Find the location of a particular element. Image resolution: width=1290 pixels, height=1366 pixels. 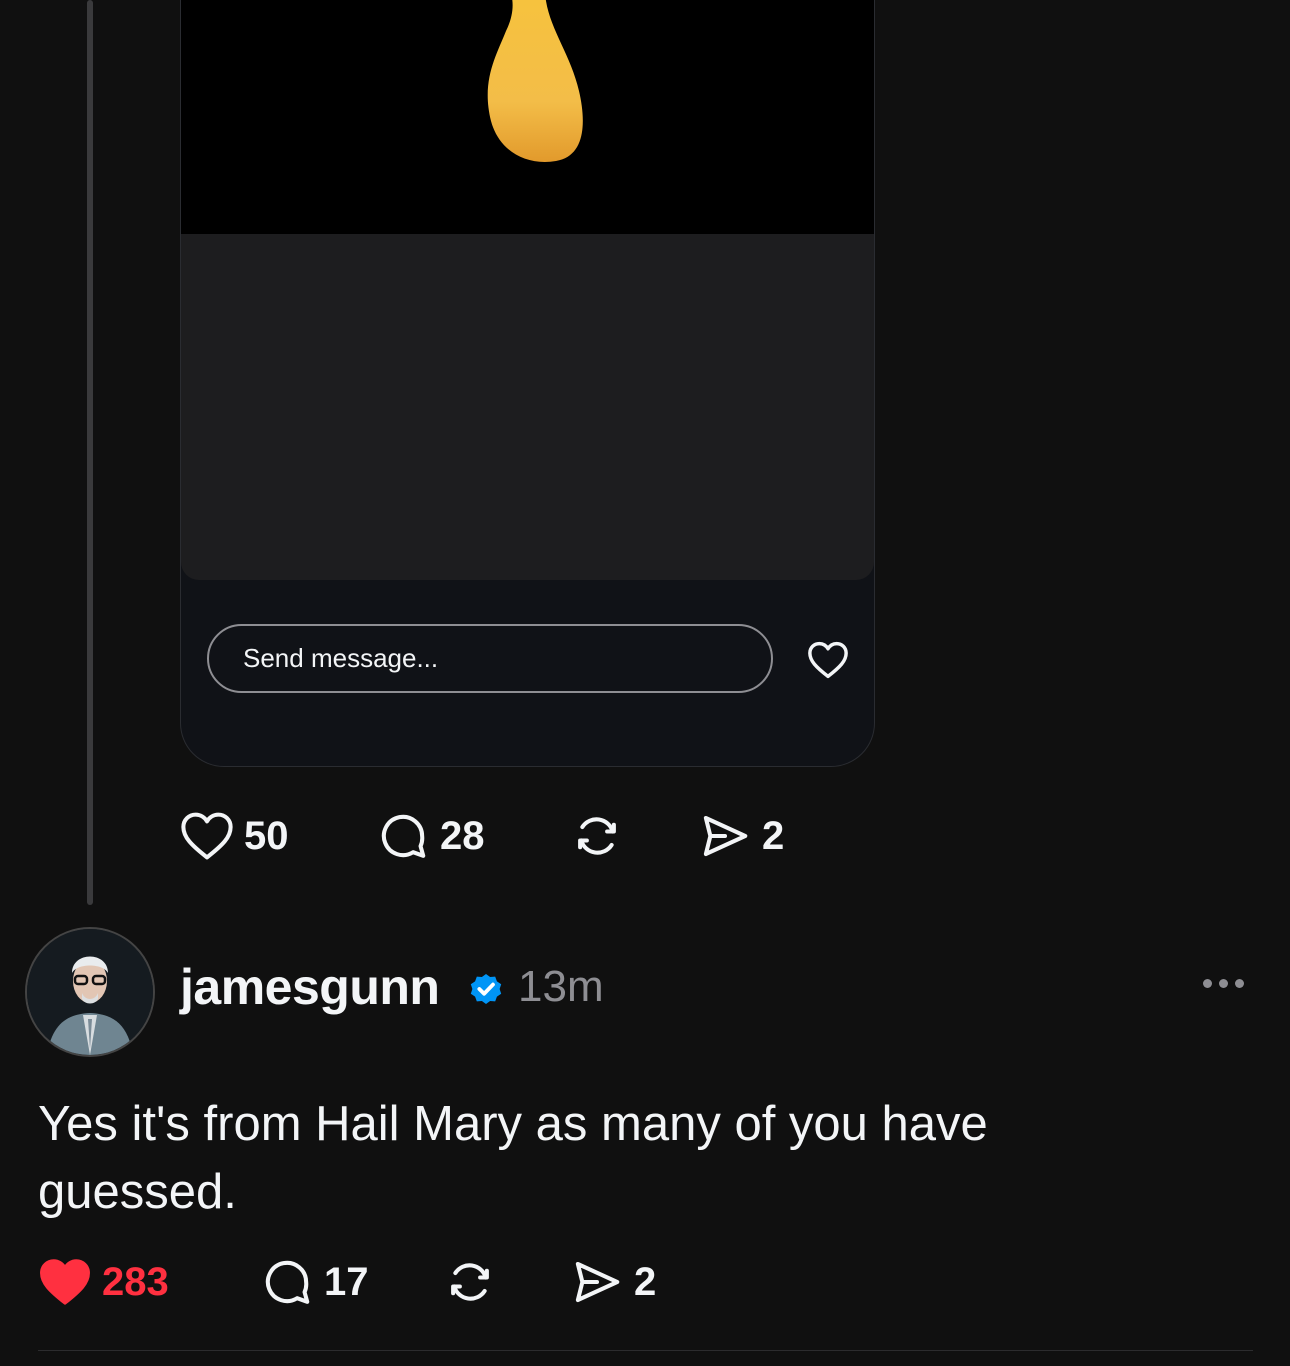

flame-emoji-image is located at coordinates (535, 81).